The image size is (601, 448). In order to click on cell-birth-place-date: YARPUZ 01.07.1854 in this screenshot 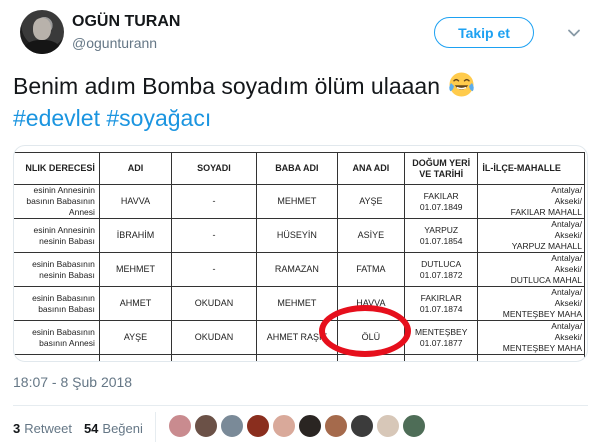, I will do `click(441, 235)`.